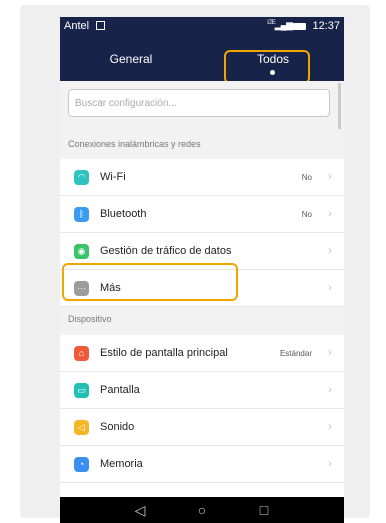  Describe the element at coordinates (280, 25) in the screenshot. I see `signal-icon: LTE▂▄▆` at that location.